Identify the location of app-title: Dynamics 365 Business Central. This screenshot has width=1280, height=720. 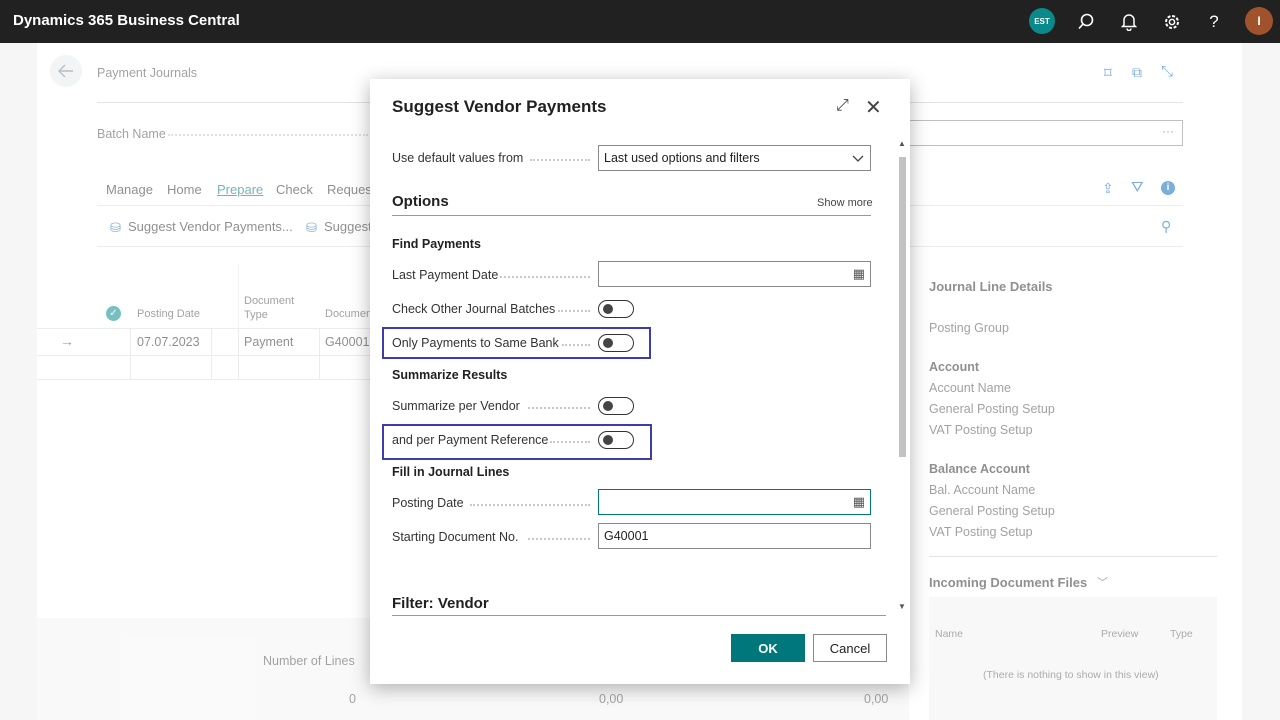
(126, 20).